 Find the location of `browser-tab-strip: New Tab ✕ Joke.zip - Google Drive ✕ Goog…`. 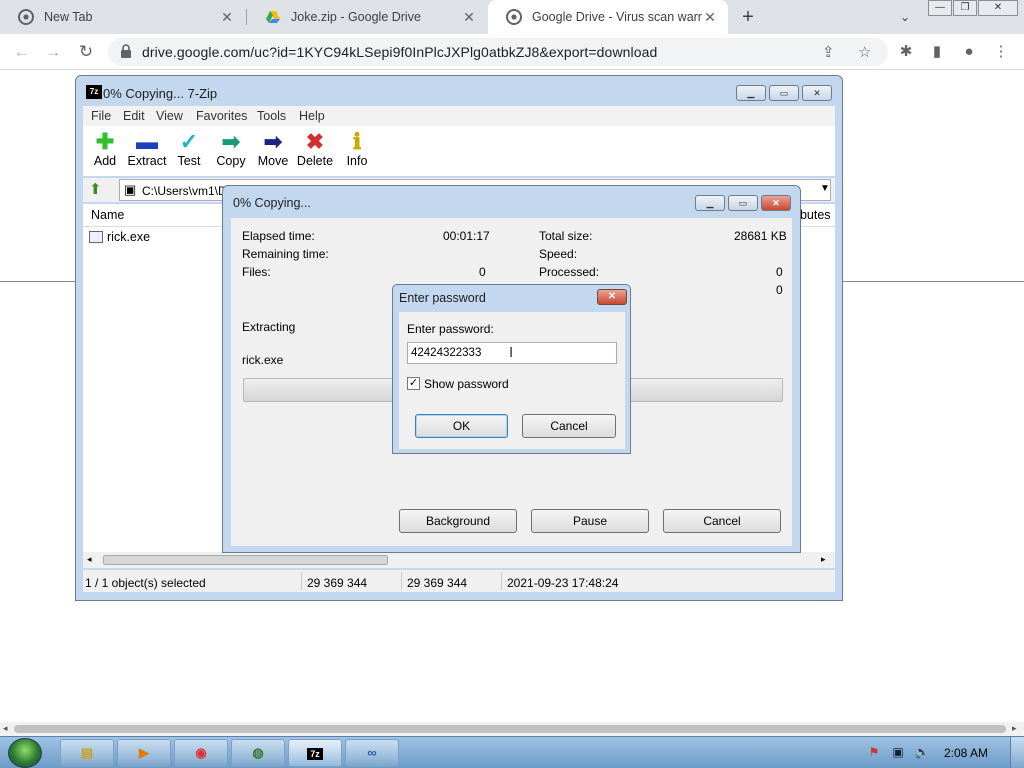

browser-tab-strip: New Tab ✕ Joke.zip - Google Drive ✕ Goog… is located at coordinates (512, 17).